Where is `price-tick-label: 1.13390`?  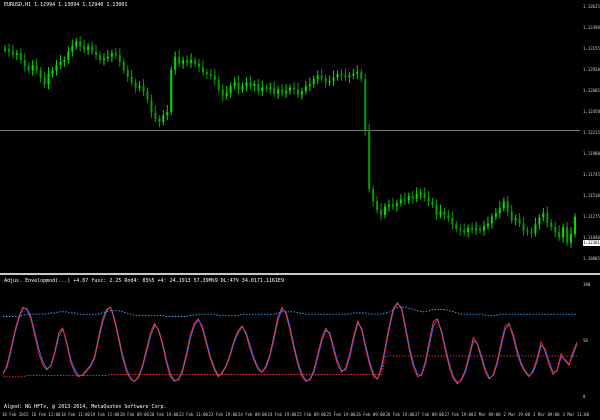
price-tick-label: 1.13390 is located at coordinates (591, 27).